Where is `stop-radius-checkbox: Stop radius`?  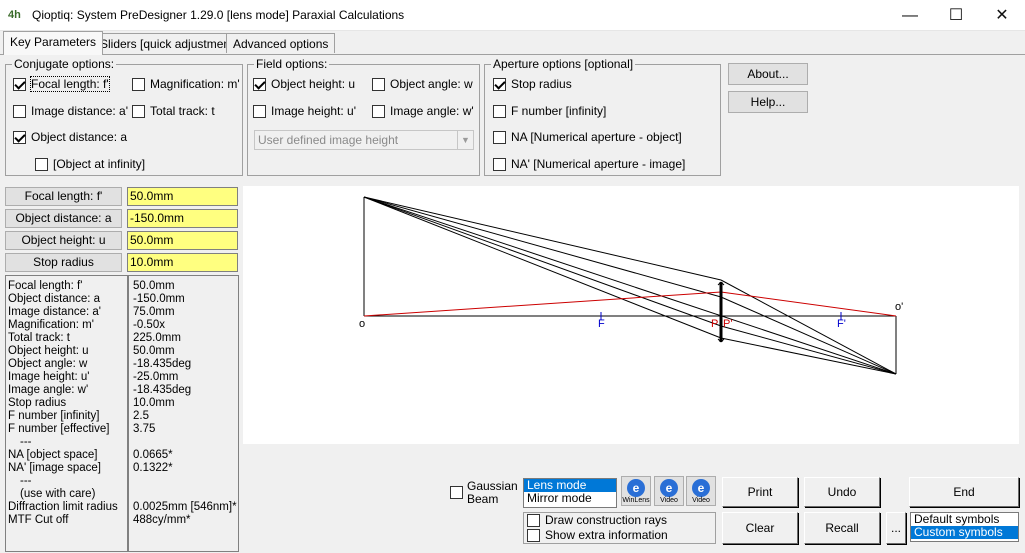
stop-radius-checkbox: Stop radius is located at coordinates (532, 84).